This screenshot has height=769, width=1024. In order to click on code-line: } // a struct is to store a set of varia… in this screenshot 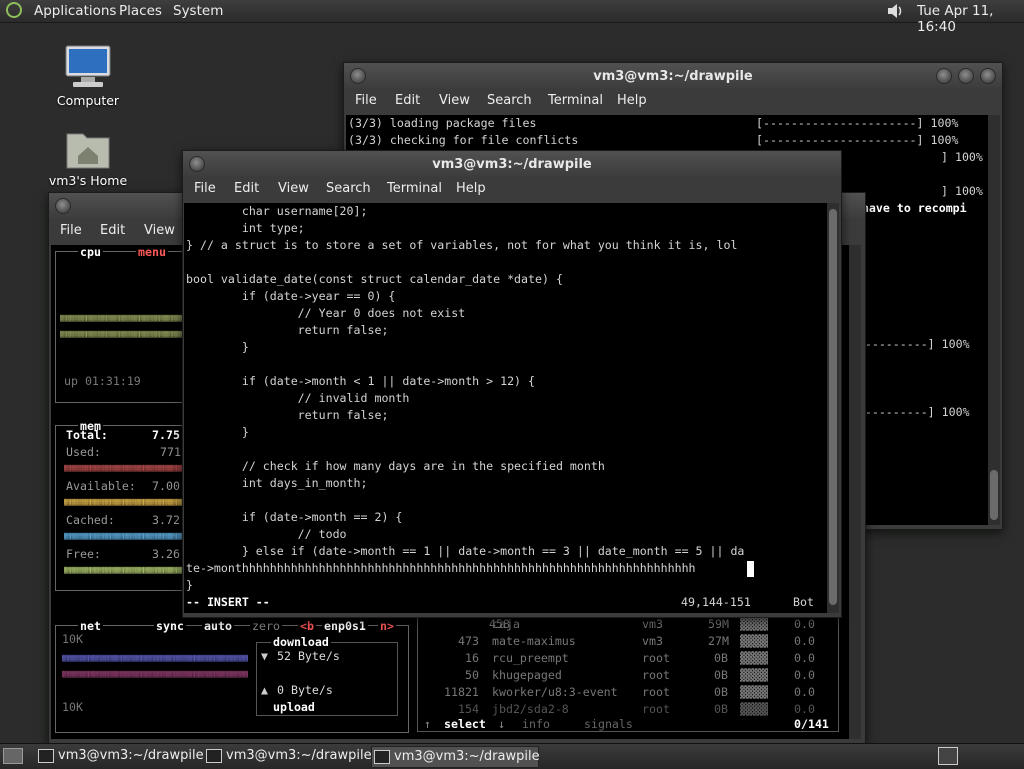, I will do `click(462, 245)`.